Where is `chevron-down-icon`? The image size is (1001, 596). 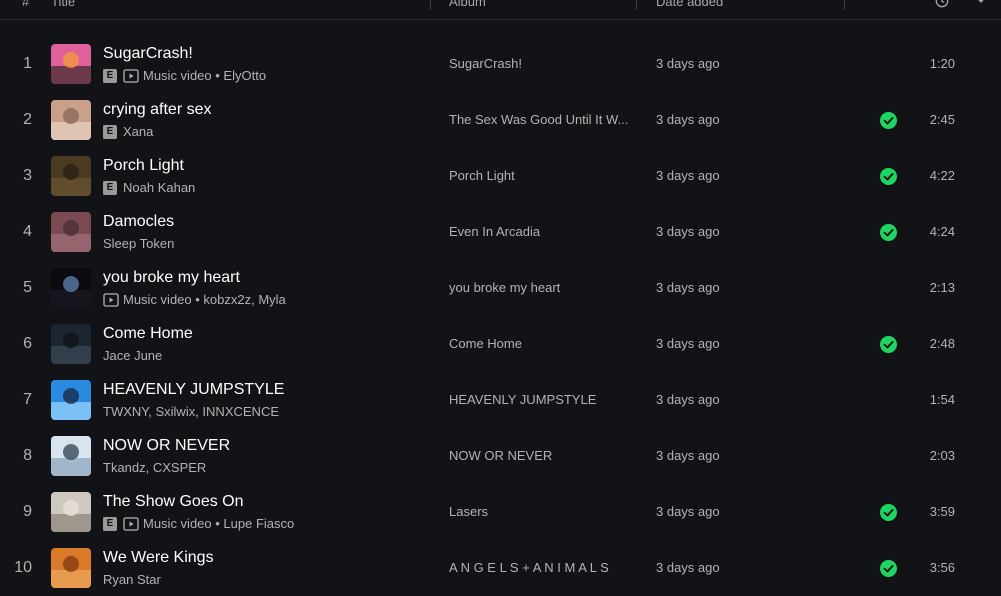 chevron-down-icon is located at coordinates (981, 2).